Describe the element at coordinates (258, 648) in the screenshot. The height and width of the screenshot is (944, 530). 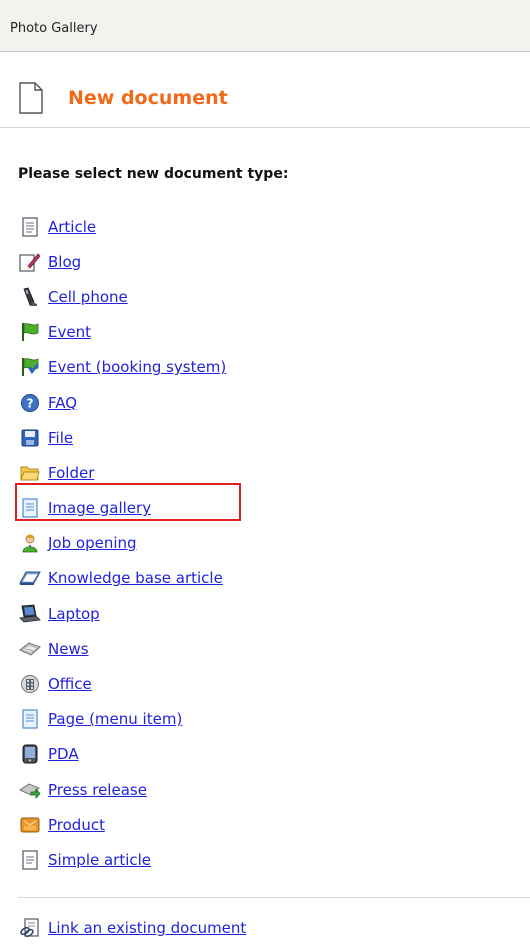
I see `list-item-news: News` at that location.